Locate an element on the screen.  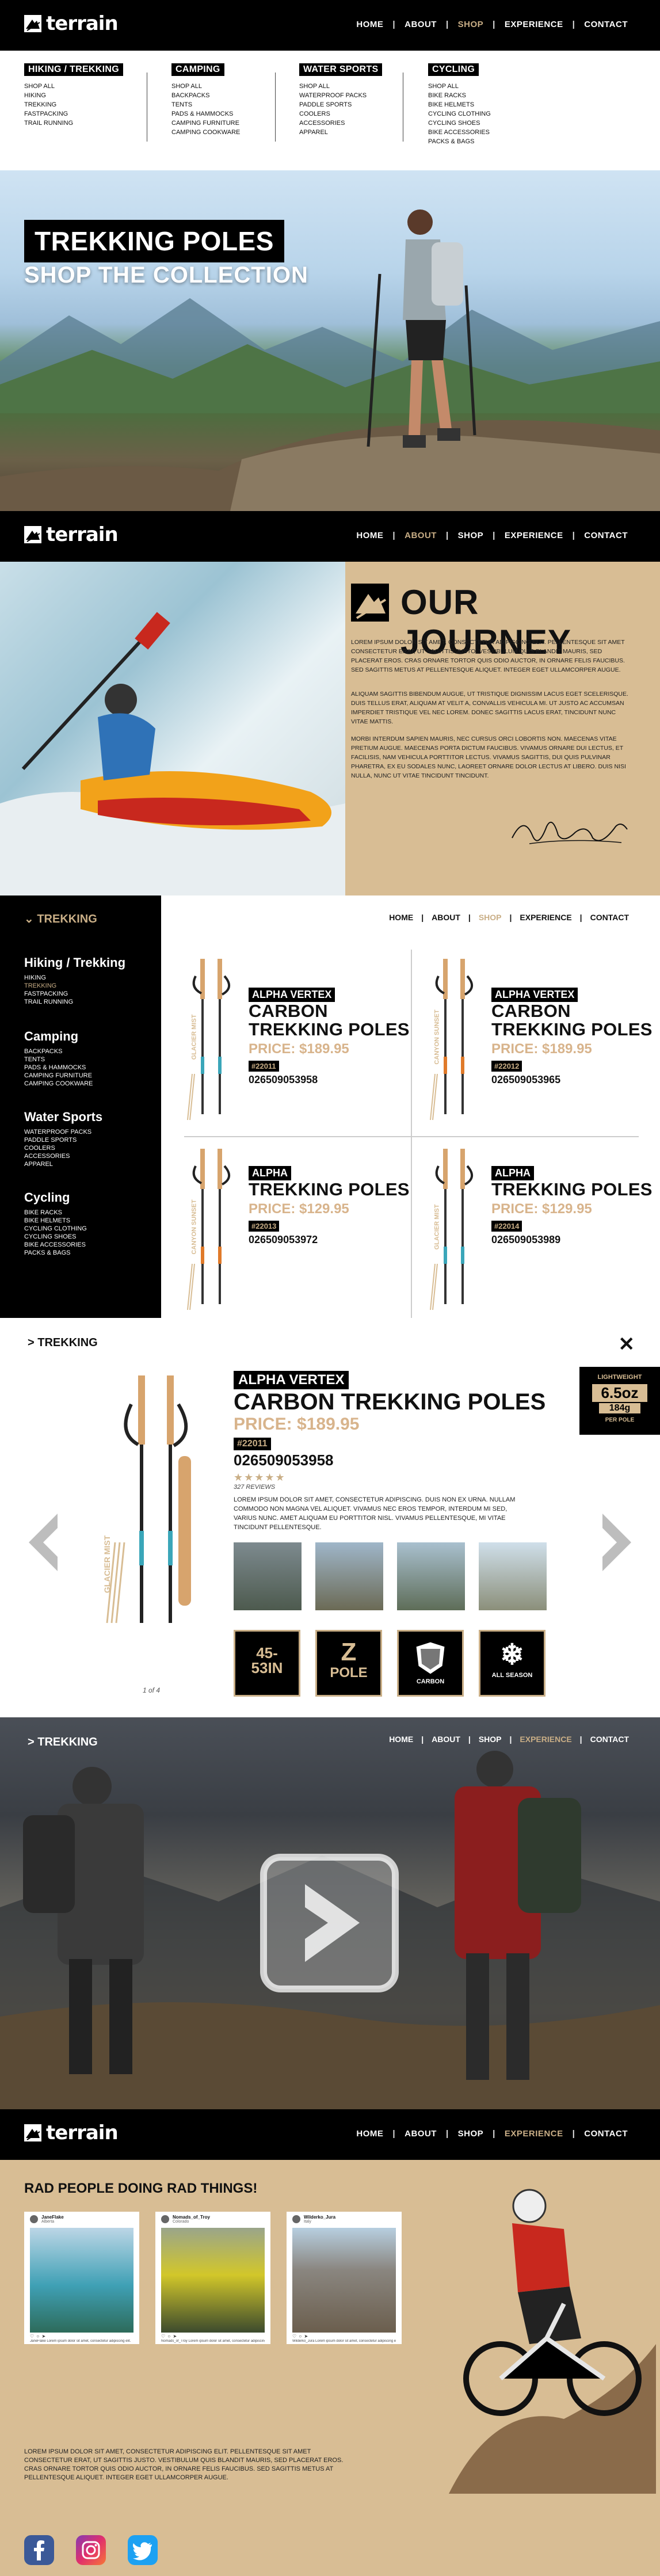
mega-item: BIKE RACKS is located at coordinates (459, 95).